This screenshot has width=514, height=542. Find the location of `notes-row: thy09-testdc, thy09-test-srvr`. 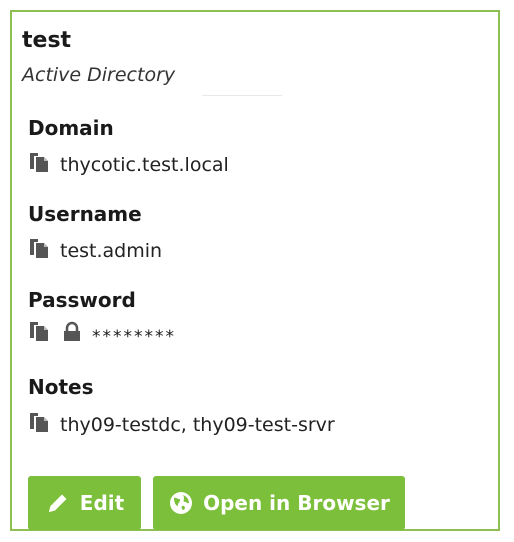

notes-row: thy09-testdc, thy09-test-srvr is located at coordinates (181, 425).